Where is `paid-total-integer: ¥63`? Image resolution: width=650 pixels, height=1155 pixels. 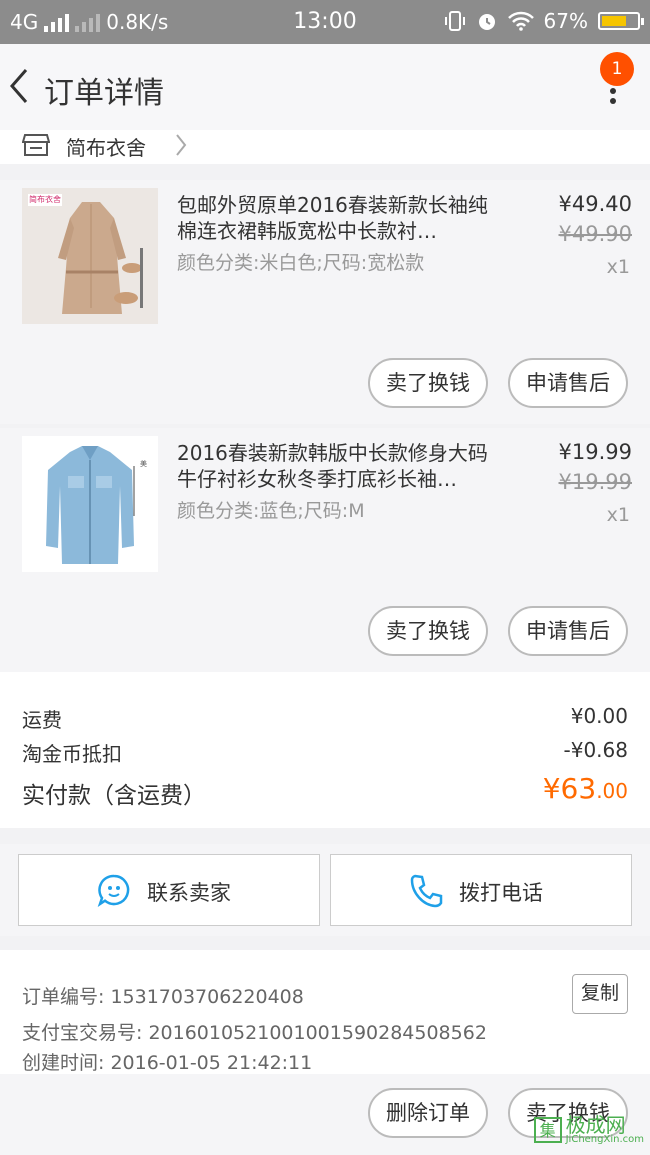 paid-total-integer: ¥63 is located at coordinates (569, 788).